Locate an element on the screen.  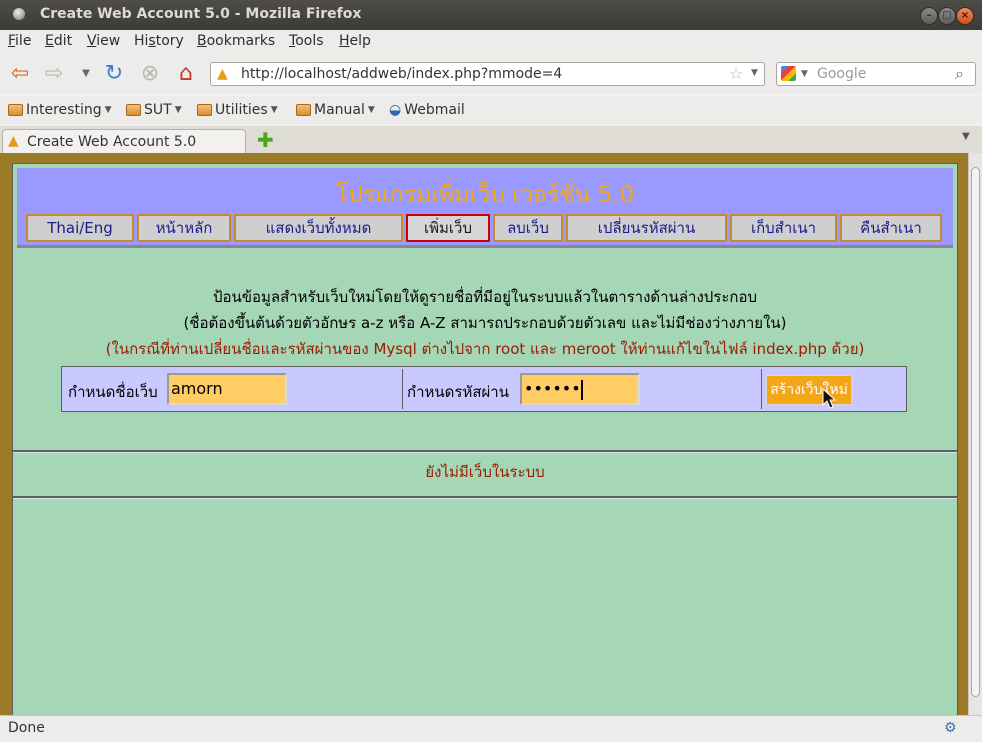
menu-view: View is located at coordinates (103, 41).